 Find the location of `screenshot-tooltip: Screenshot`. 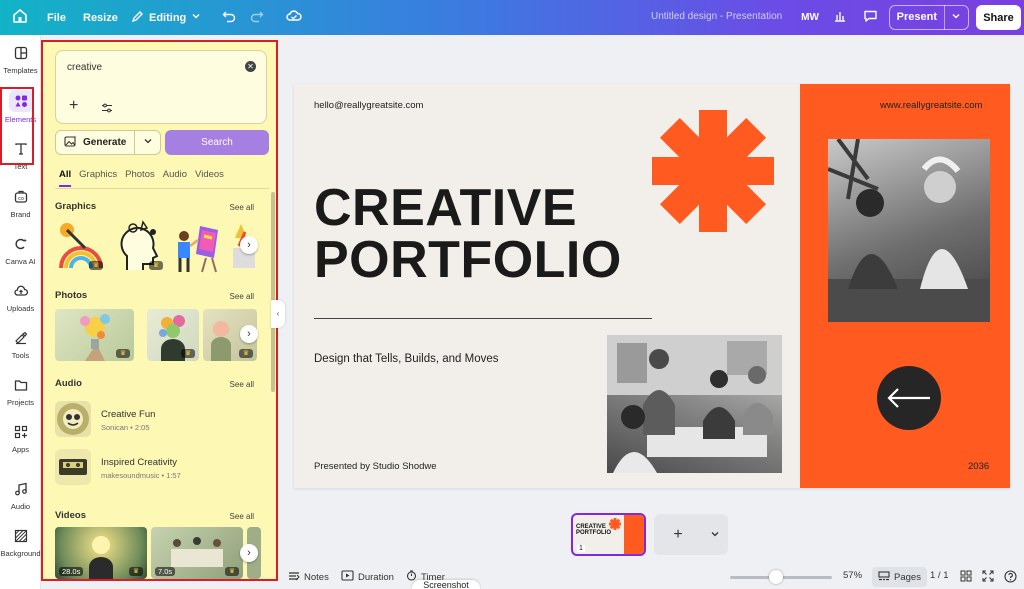

screenshot-tooltip: Screenshot is located at coordinates (446, 584).